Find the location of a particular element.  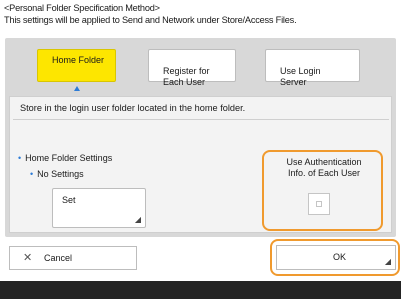

page-title: <Personal Folder Specification Method> is located at coordinates (82, 8).